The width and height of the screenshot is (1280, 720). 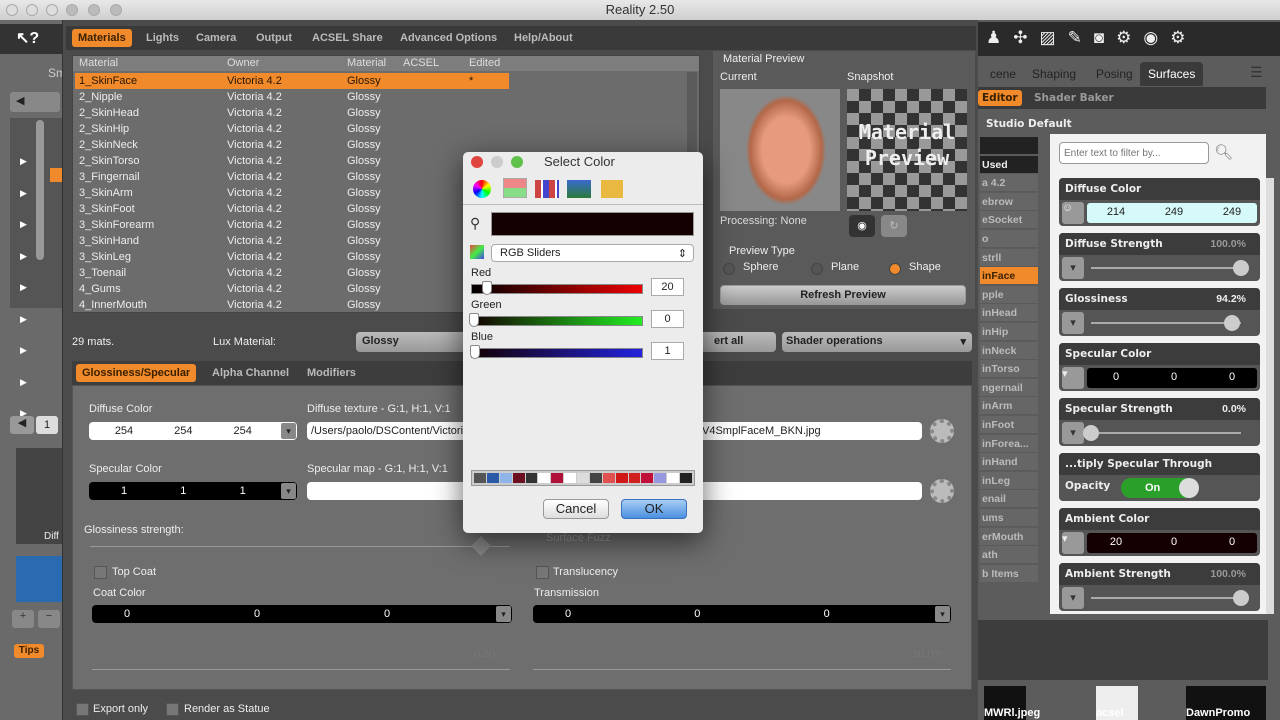 What do you see at coordinates (27, 38) in the screenshot?
I see `whats-this-icon: ↖?` at bounding box center [27, 38].